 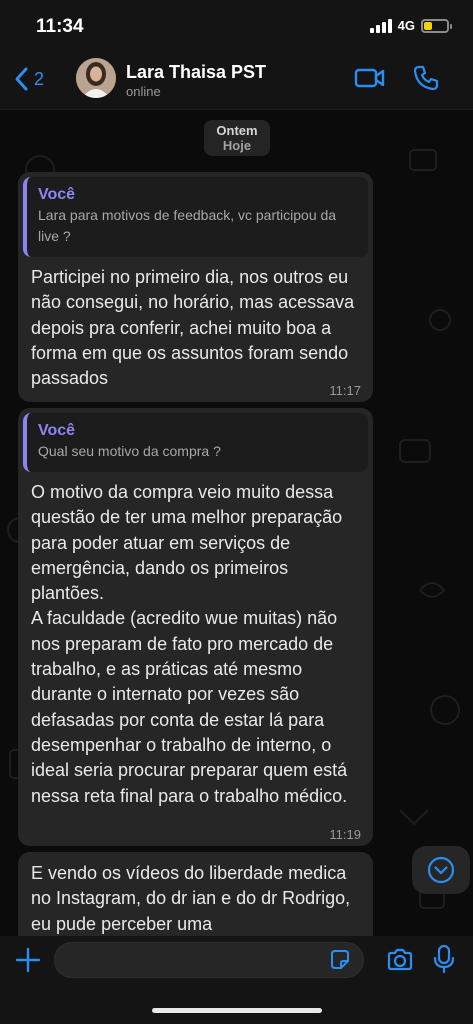 I want to click on avatar-photo, so click(x=96, y=78).